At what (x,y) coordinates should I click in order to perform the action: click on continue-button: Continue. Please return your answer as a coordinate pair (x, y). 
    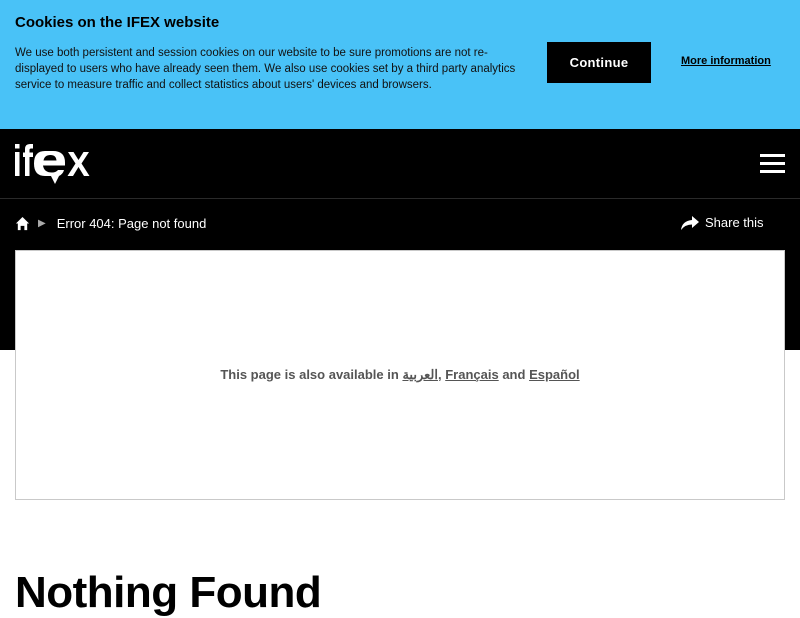
    Looking at the image, I should click on (599, 62).